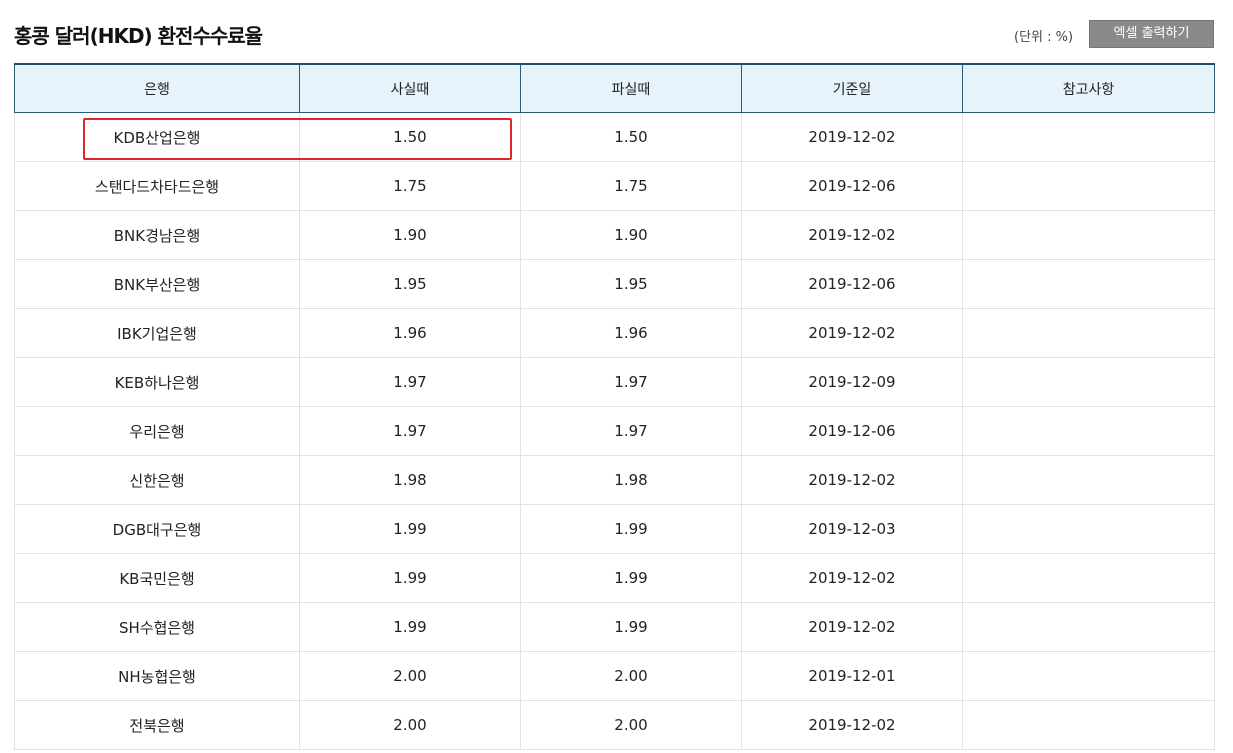 This screenshot has width=1233, height=753. I want to click on sell-rate: 1.90, so click(631, 235).